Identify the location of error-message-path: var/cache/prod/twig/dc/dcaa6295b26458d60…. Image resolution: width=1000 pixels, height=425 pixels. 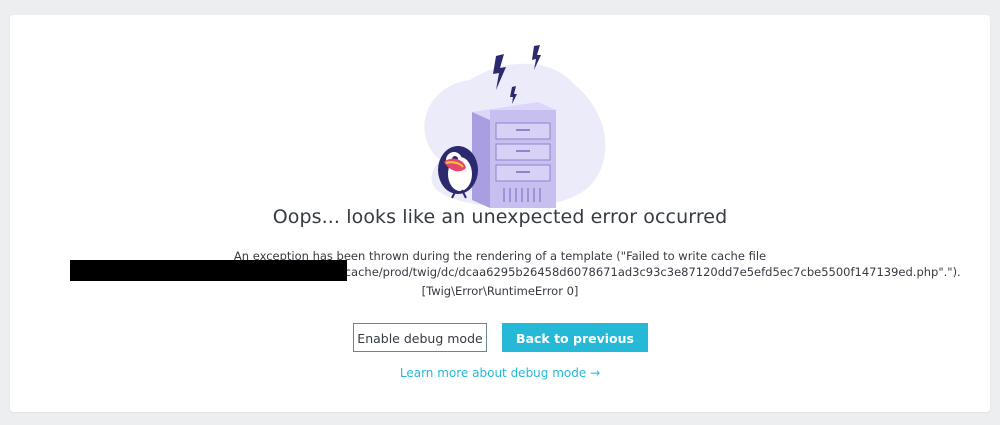
(641, 272).